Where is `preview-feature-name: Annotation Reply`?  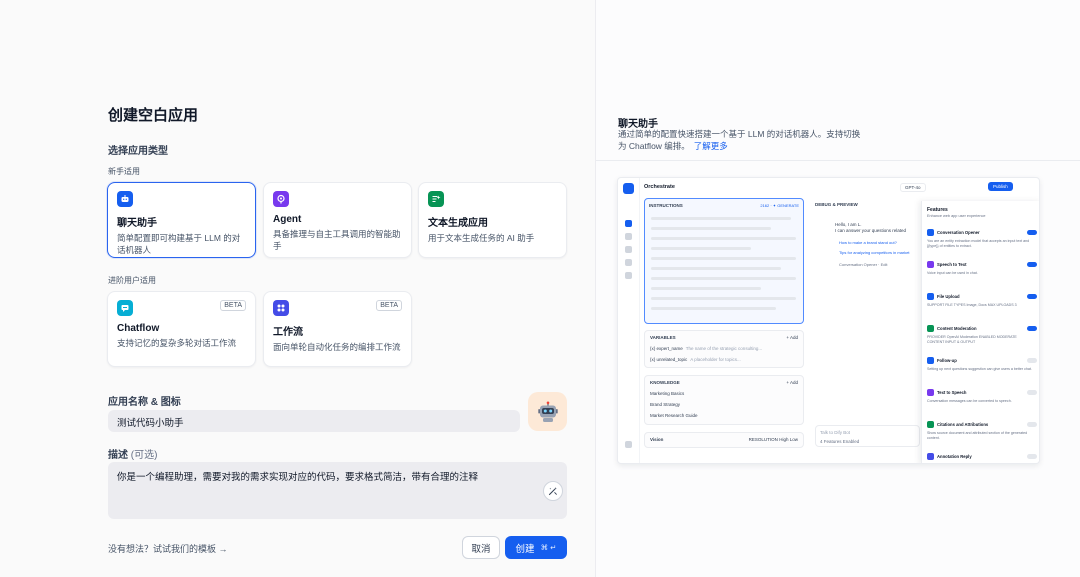 preview-feature-name: Annotation Reply is located at coordinates (954, 456).